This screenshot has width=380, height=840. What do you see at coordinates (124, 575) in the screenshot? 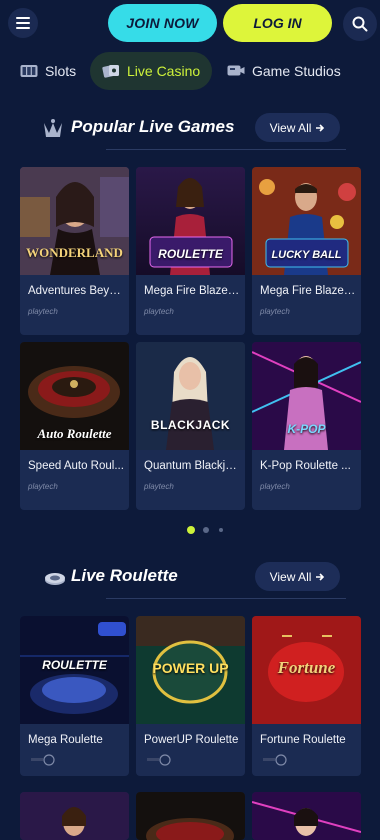
I see `section-title: Live Roulette` at bounding box center [124, 575].